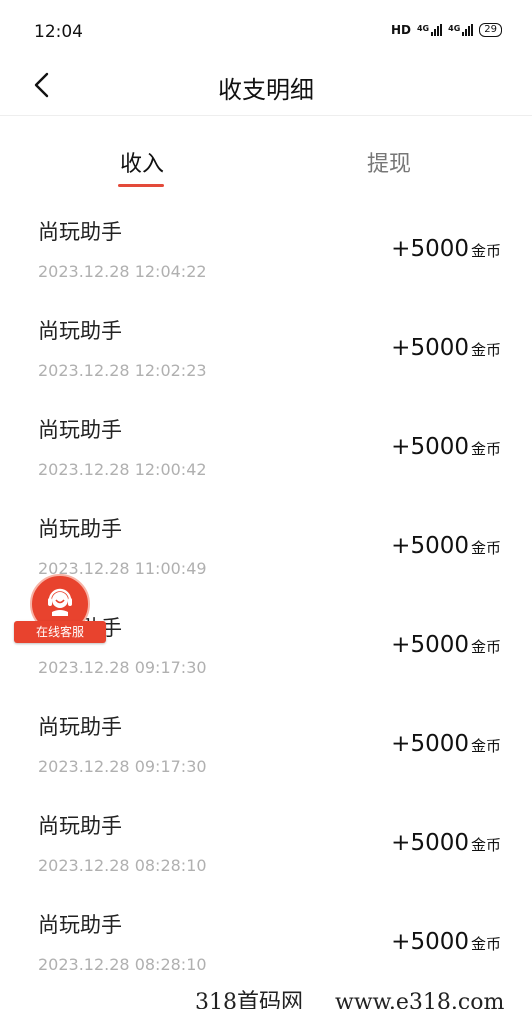 This screenshot has width=532, height=1009. Describe the element at coordinates (266, 257) in the screenshot. I see `list-item: 尚玩助手 2023.12.28 12:04:22 +5000 金币` at that location.